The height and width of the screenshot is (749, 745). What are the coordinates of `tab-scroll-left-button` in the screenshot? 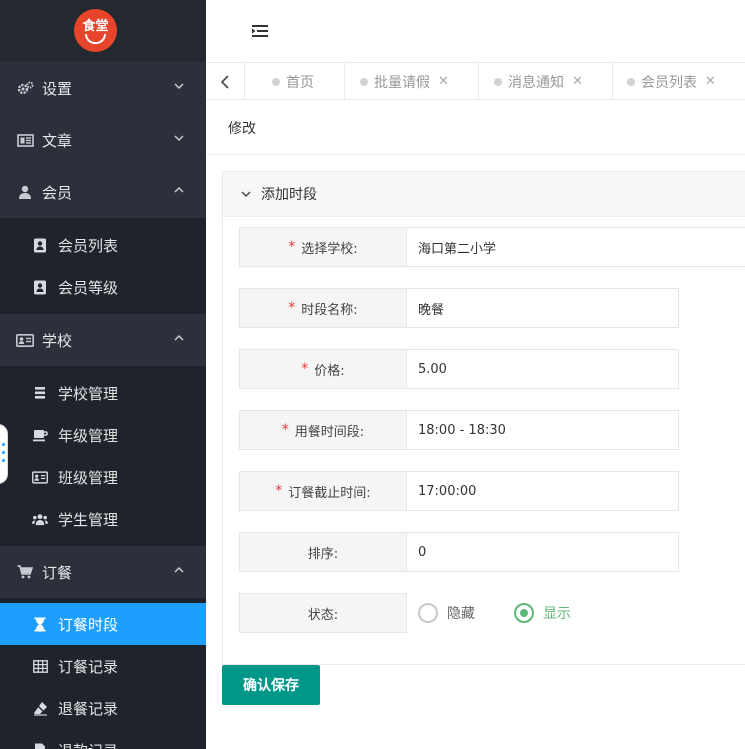 It's located at (225, 81).